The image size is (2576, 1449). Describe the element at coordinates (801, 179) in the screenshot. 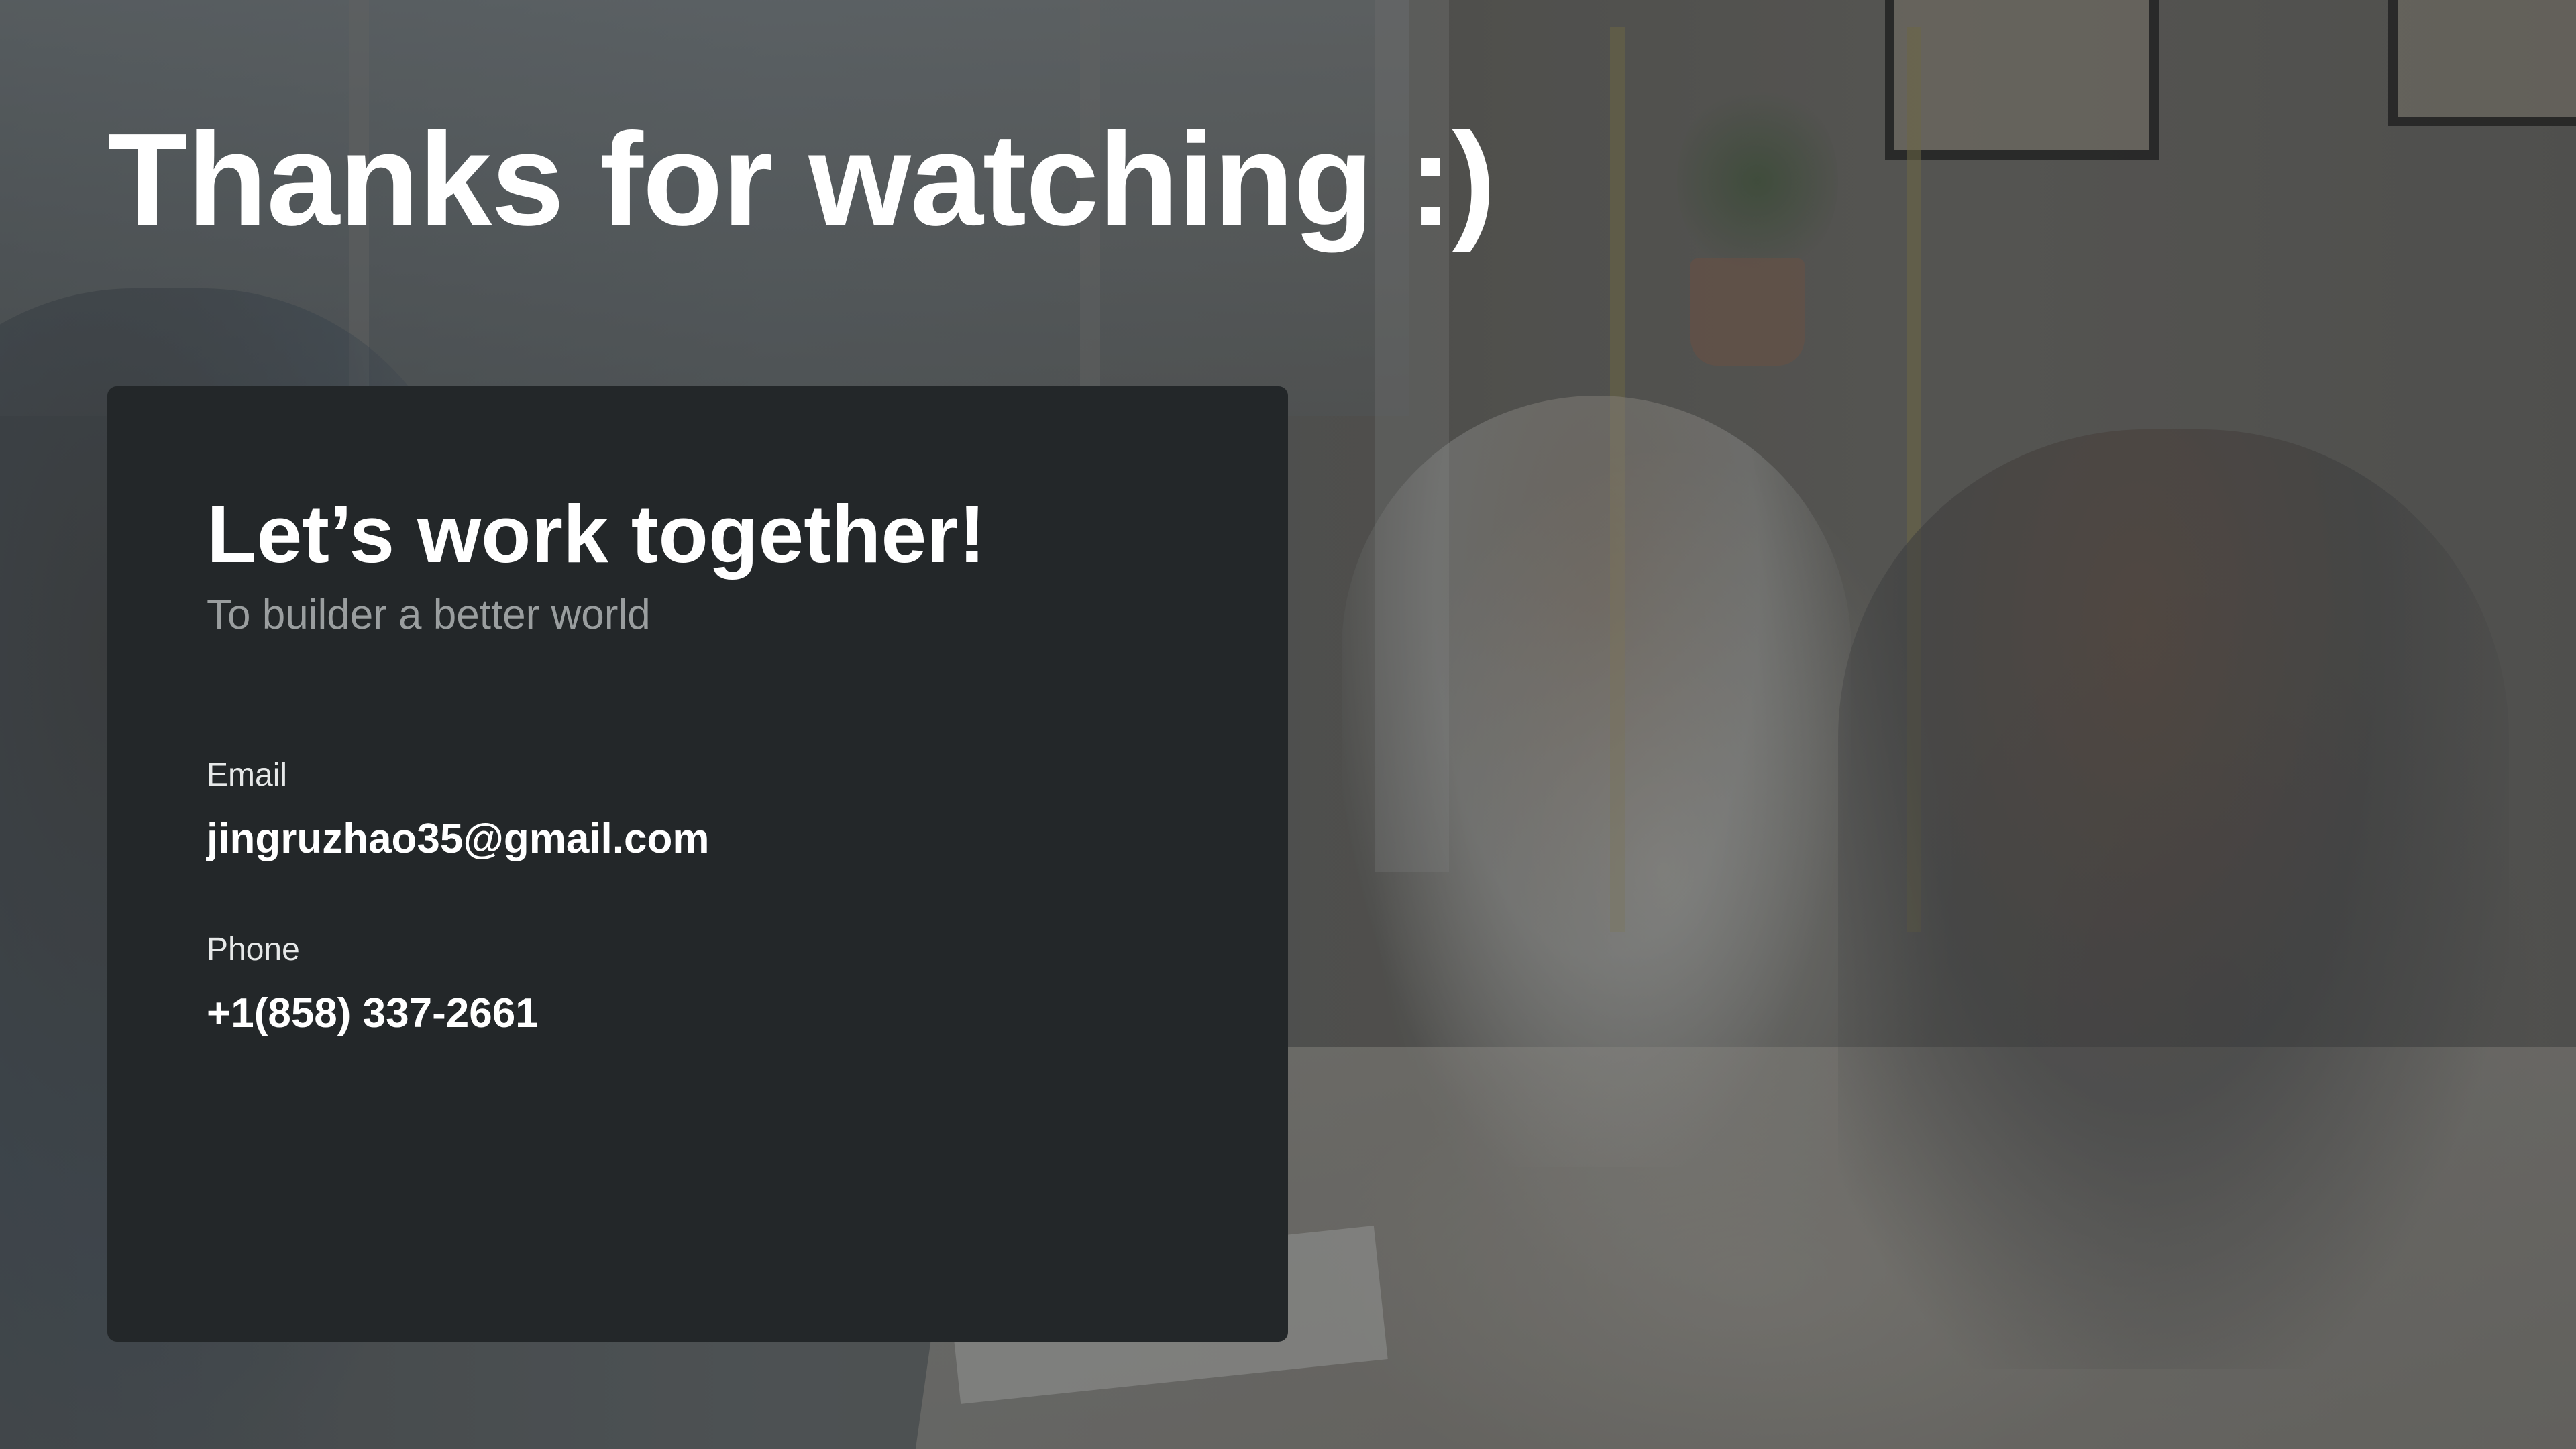

I see `slide-title: Thanks for watching :)` at that location.